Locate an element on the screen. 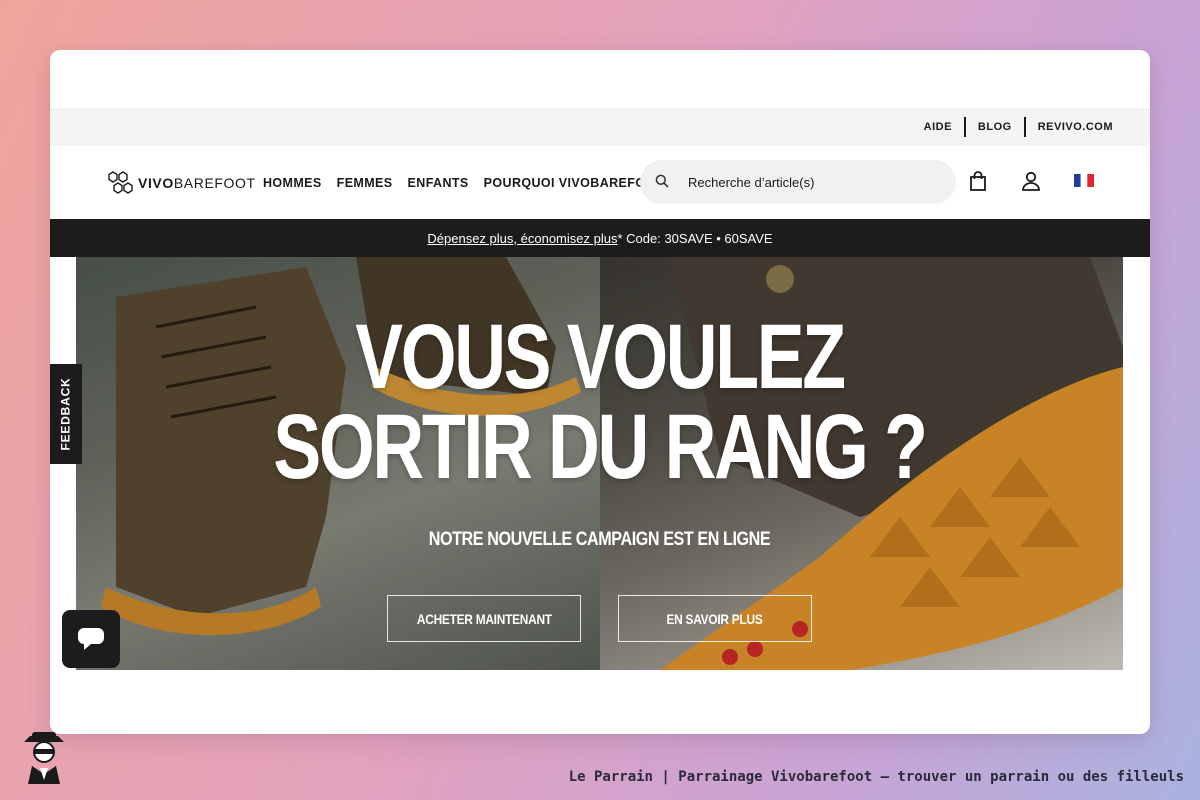 The height and width of the screenshot is (800, 1200). learn-more-button: EN SAVOIR PLUS is located at coordinates (715, 618).